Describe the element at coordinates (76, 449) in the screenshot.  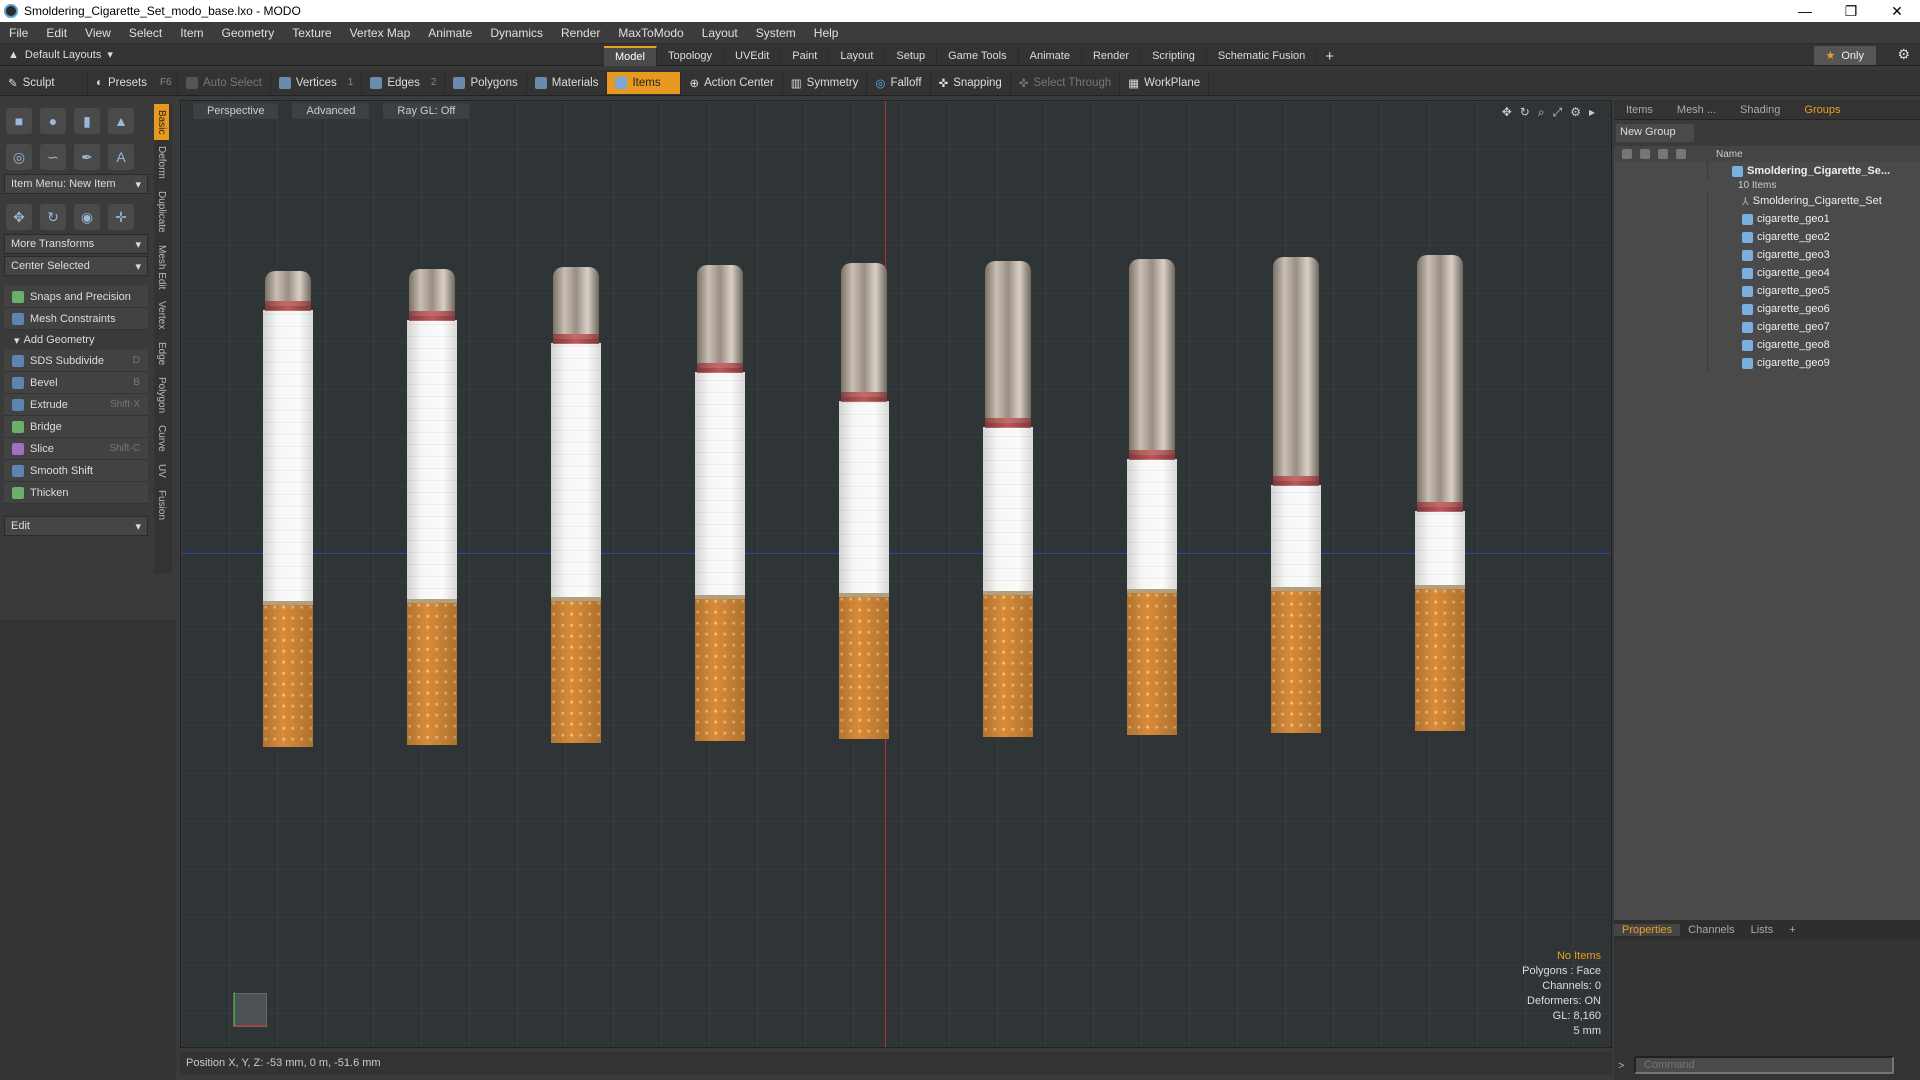
I see `slice-button: Slice Shift-C` at that location.